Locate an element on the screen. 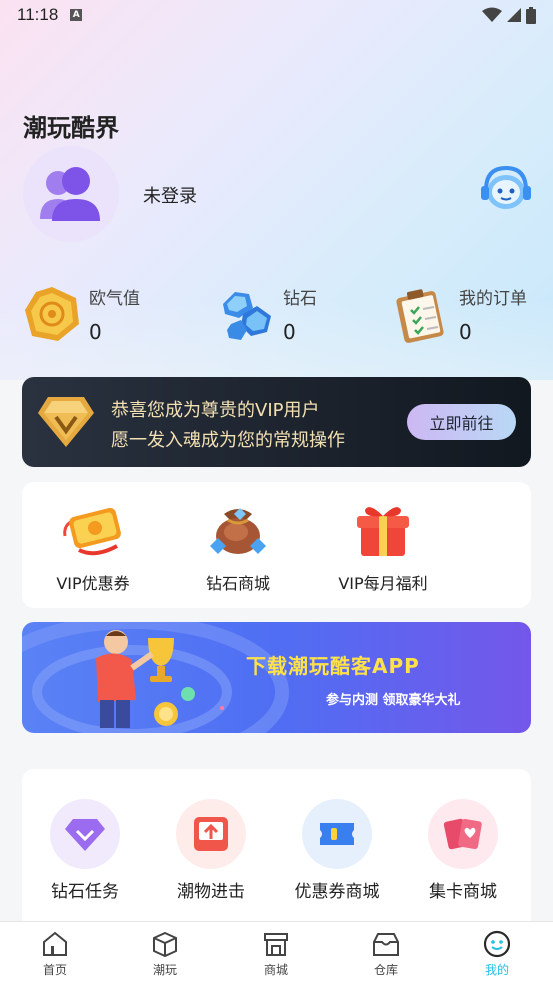 This screenshot has height=983, width=553. stats-row: 欧气值 0 钻石 0 我的订单 0 is located at coordinates (276, 314).